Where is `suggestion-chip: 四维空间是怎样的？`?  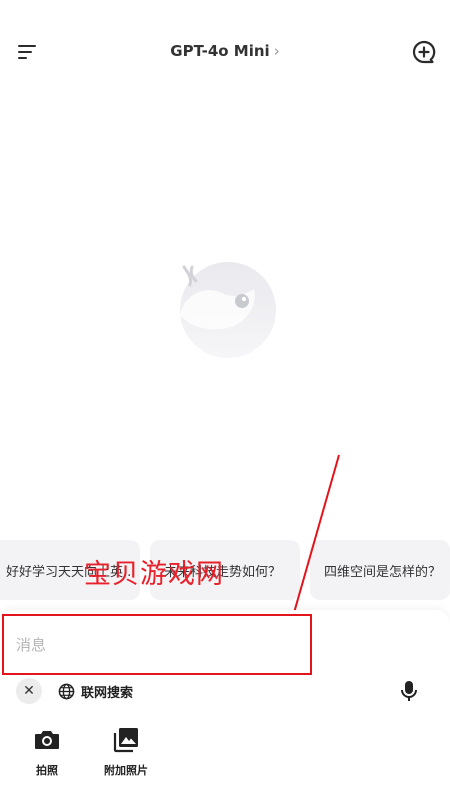
suggestion-chip: 四维空间是怎样的？ is located at coordinates (380, 570).